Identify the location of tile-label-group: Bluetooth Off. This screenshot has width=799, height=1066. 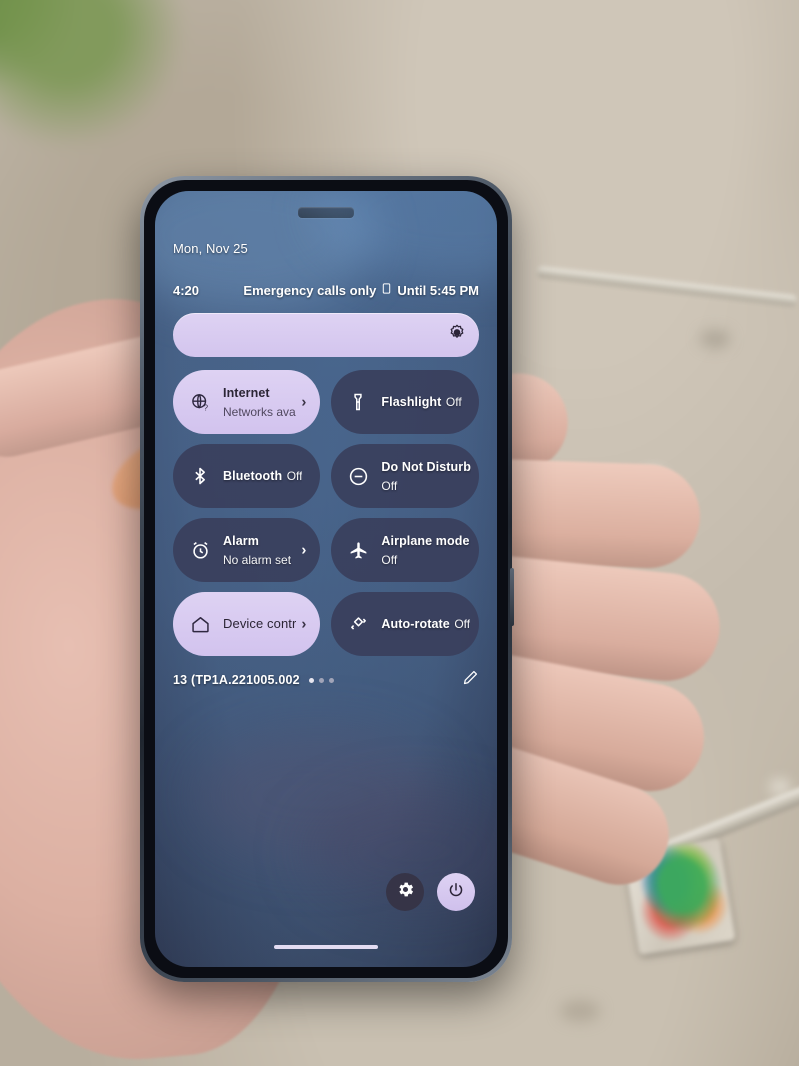
(262, 475).